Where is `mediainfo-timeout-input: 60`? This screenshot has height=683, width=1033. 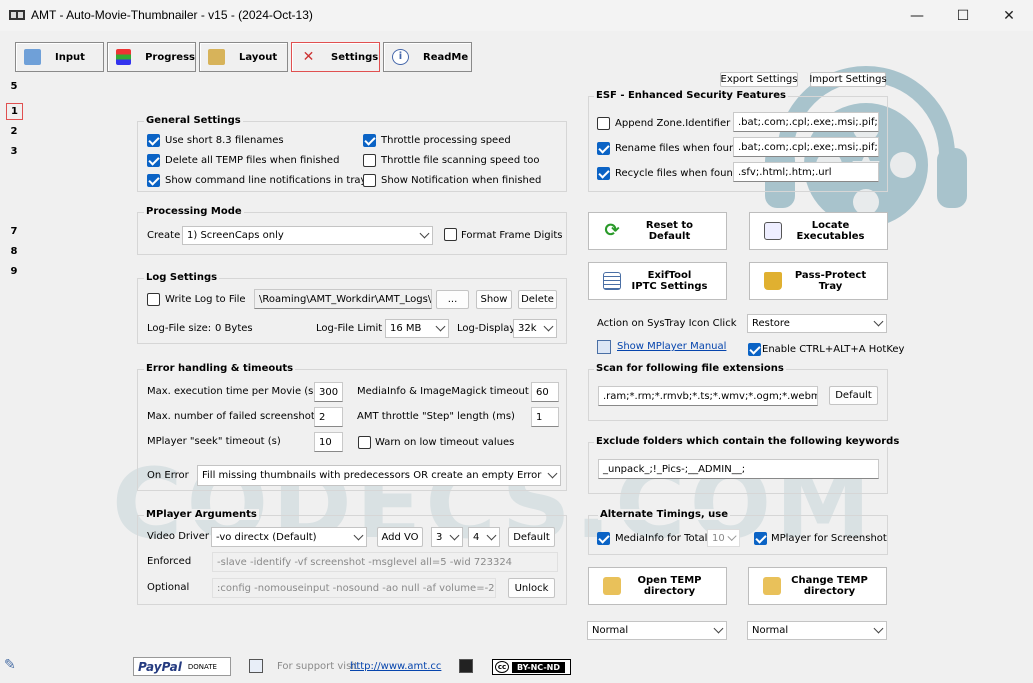
mediainfo-timeout-input: 60 is located at coordinates (545, 392).